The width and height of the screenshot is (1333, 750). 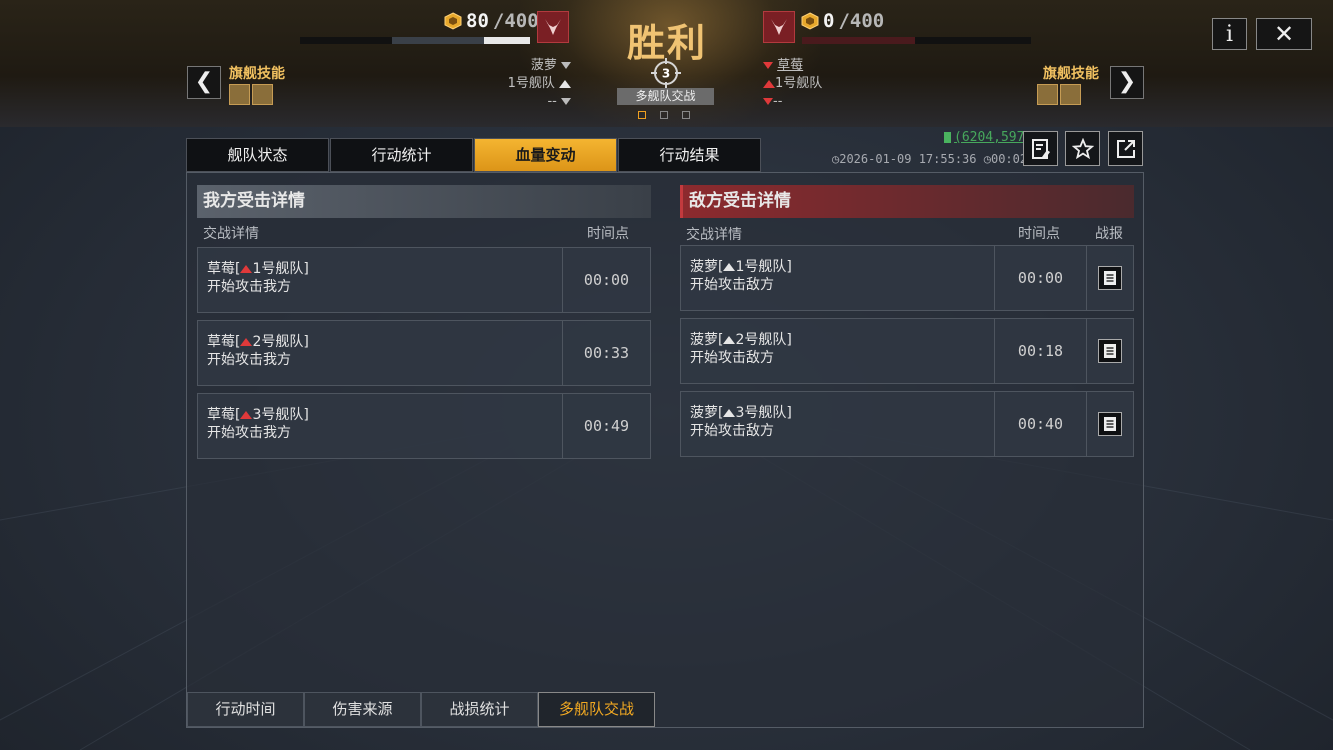 What do you see at coordinates (231, 234) in the screenshot?
I see `our-col-detail: 交战详情` at bounding box center [231, 234].